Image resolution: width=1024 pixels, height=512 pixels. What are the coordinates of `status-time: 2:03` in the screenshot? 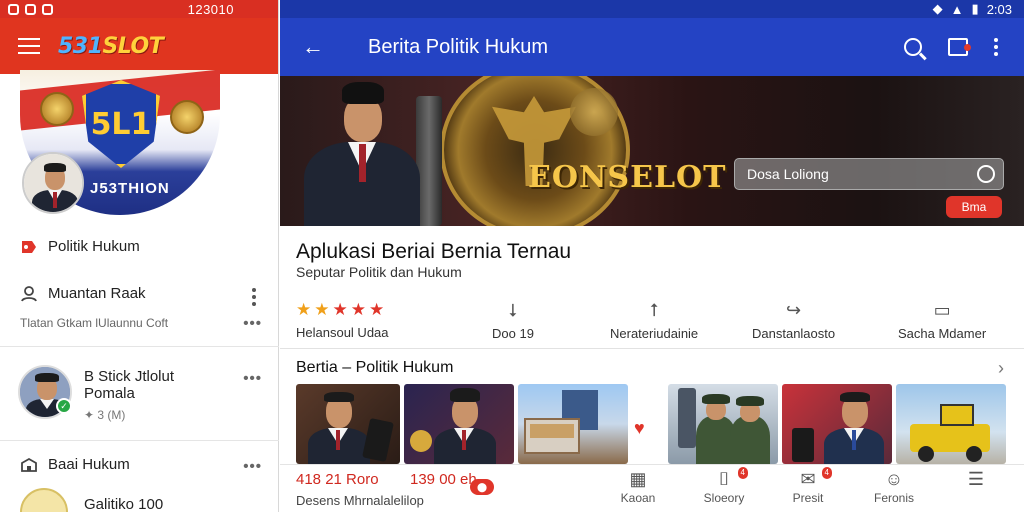 It's located at (999, 9).